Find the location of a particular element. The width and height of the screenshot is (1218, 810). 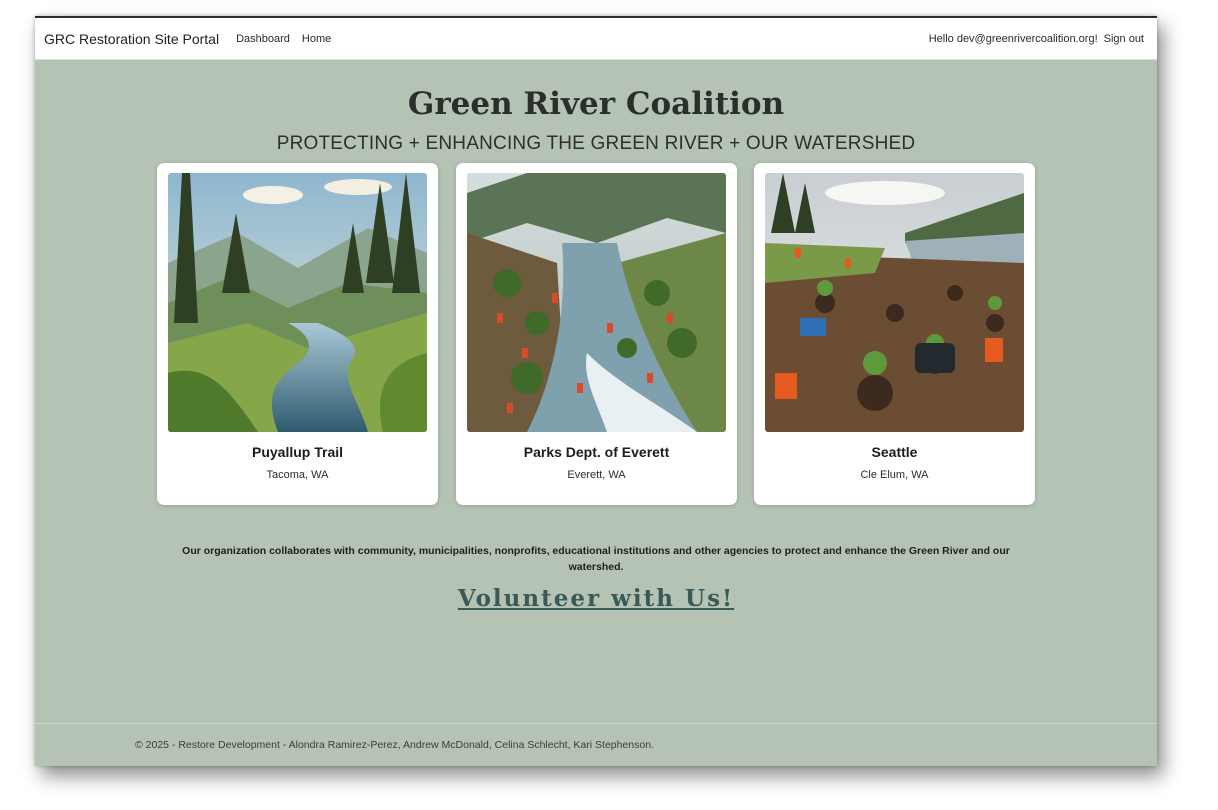

site-name: Puyallup Trail is located at coordinates (297, 452).